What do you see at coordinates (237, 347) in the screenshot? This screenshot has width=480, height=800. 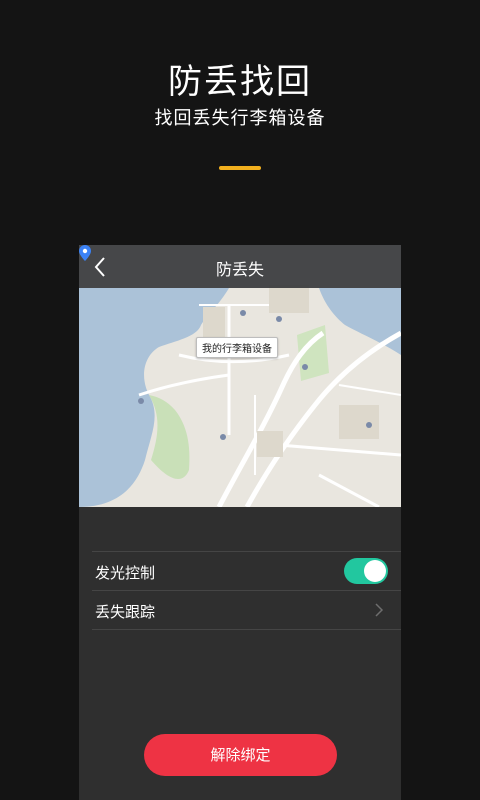 I see `map-device-callout: 我的行李箱设备` at bounding box center [237, 347].